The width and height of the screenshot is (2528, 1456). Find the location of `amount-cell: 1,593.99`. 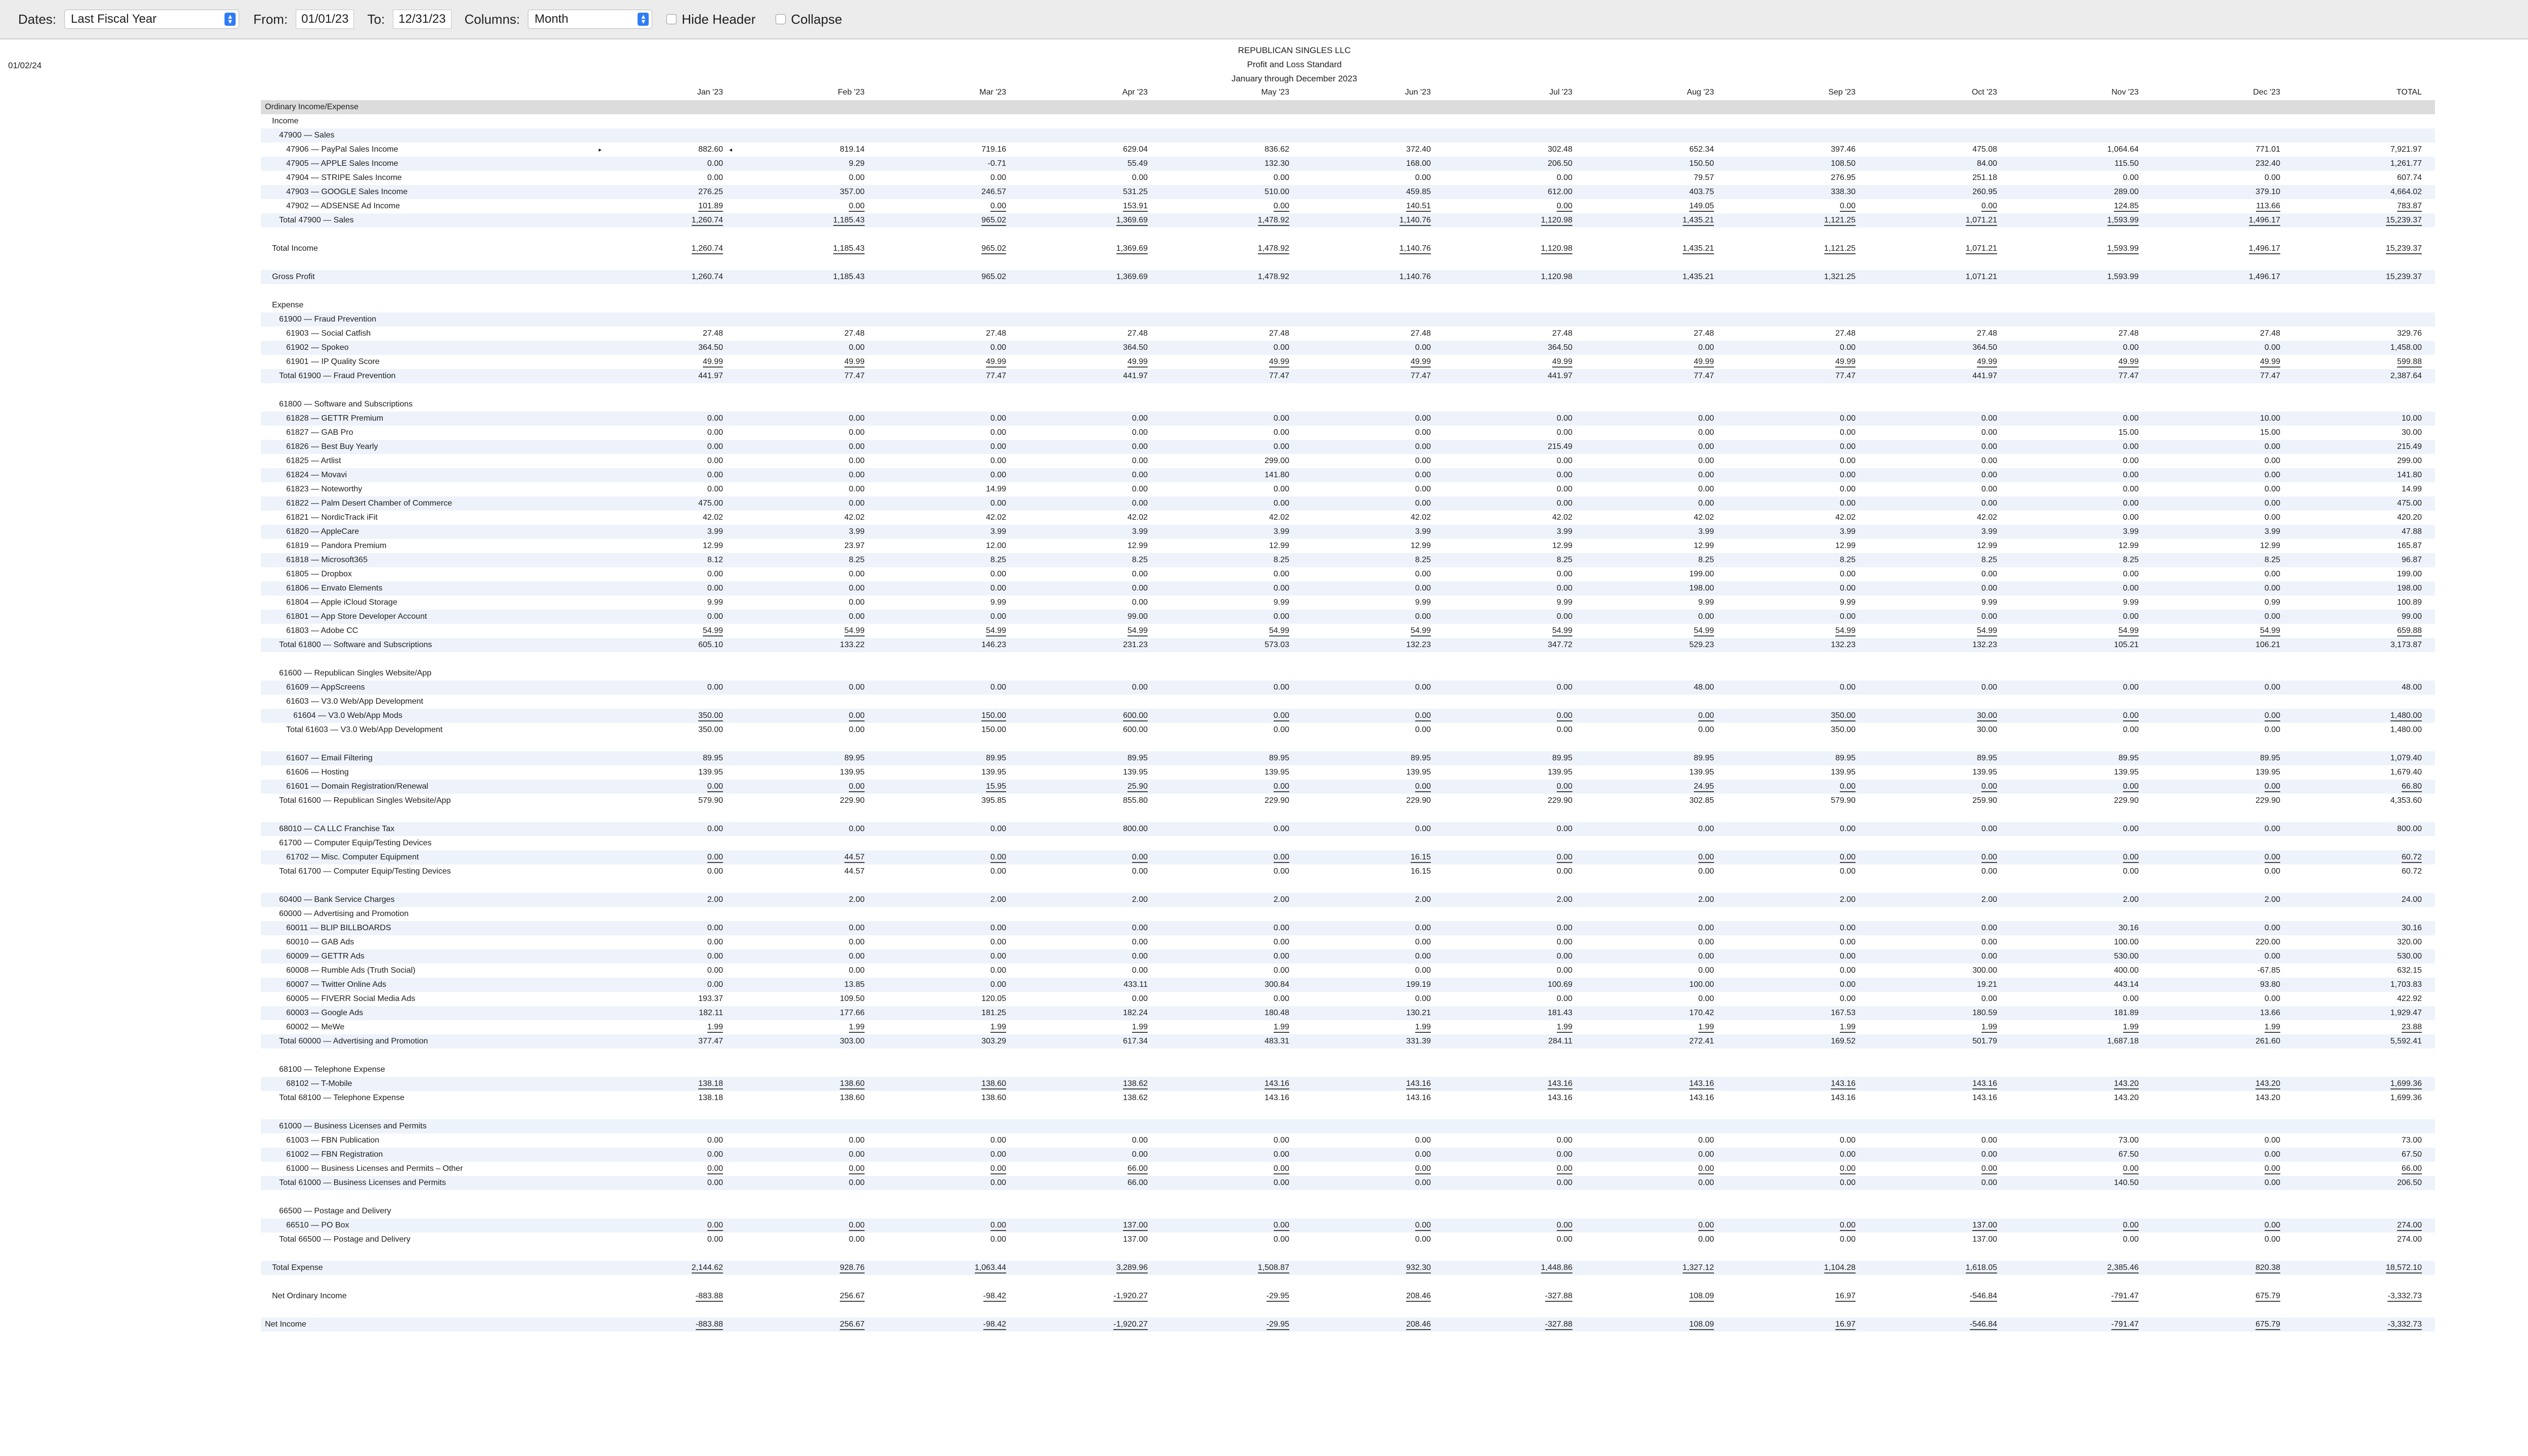

amount-cell: 1,593.99 is located at coordinates (2081, 220).